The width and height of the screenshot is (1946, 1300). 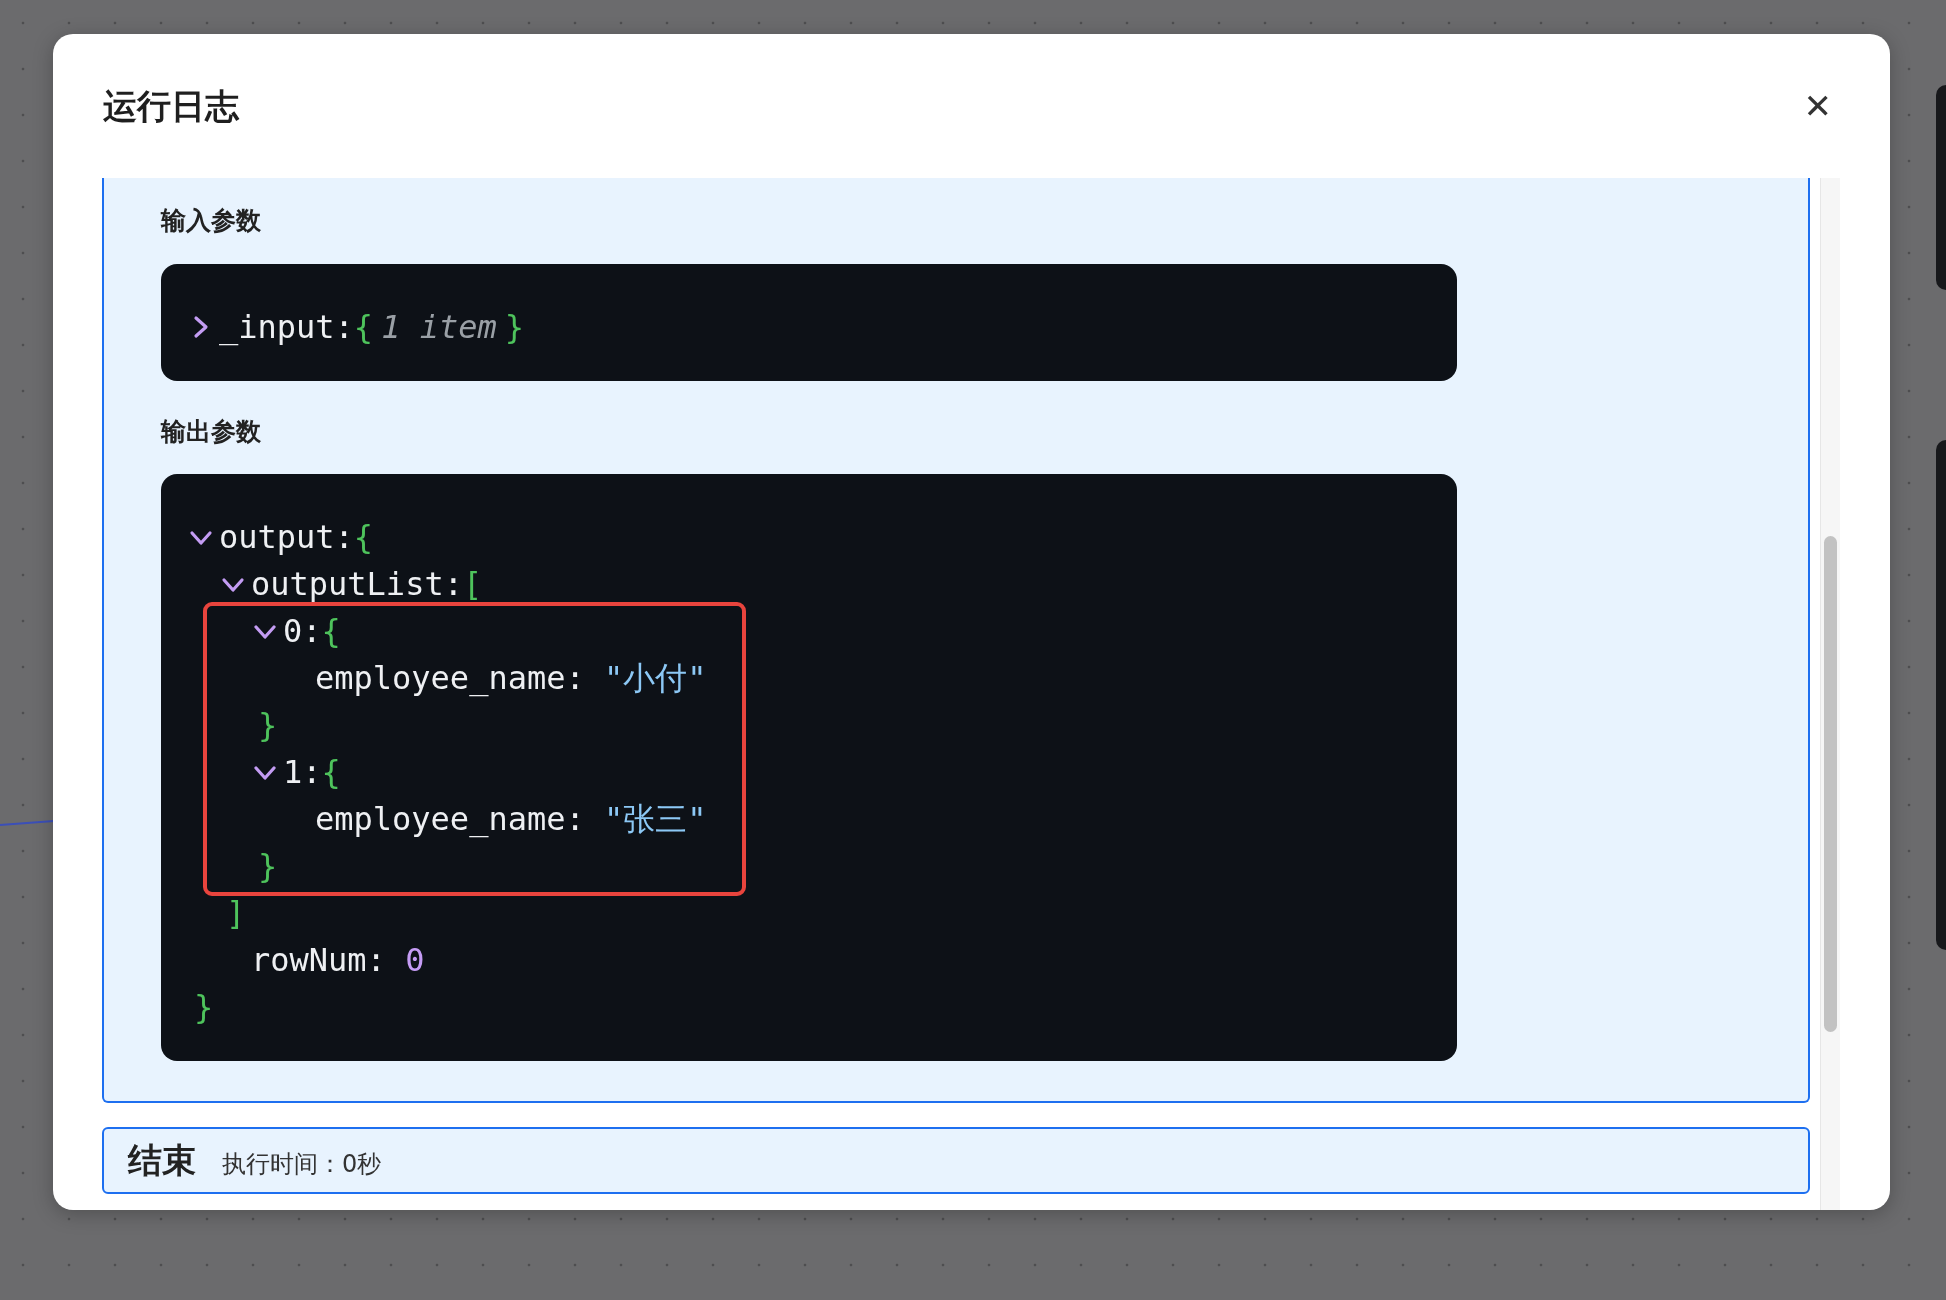 What do you see at coordinates (655, 678) in the screenshot?
I see `json-value: "小付"` at bounding box center [655, 678].